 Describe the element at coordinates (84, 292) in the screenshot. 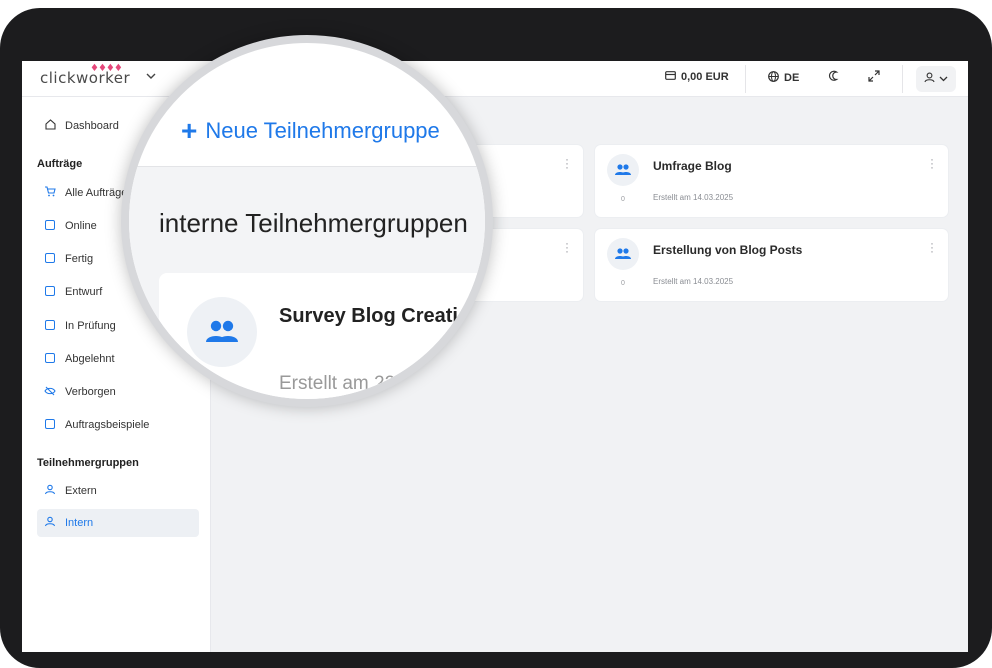

I see `sidebar-item-label: Entwurf` at that location.